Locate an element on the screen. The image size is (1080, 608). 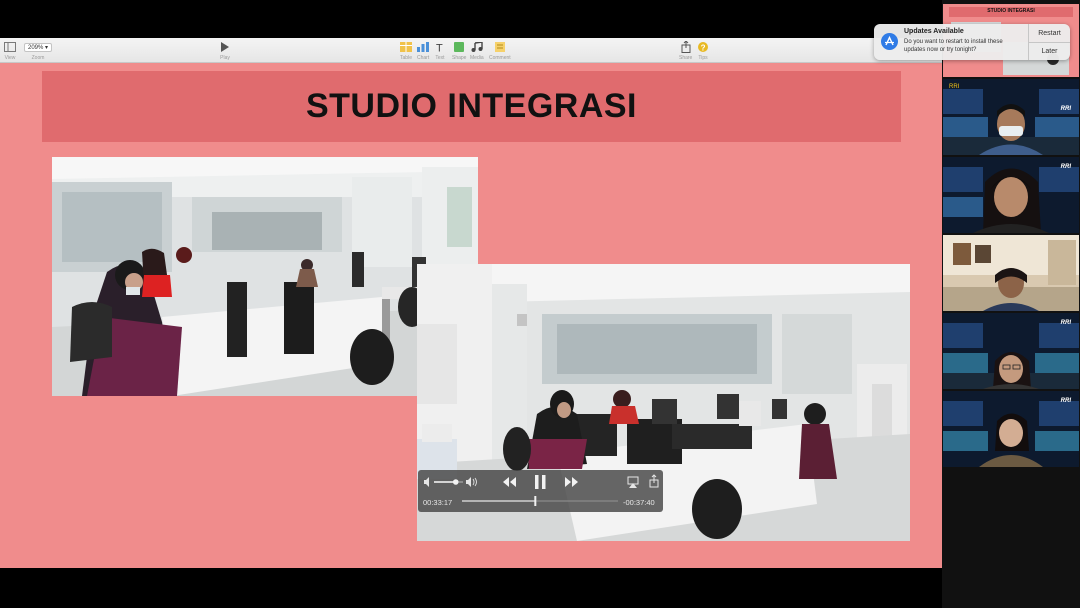
tips-label: Tips is located at coordinates (703, 58).